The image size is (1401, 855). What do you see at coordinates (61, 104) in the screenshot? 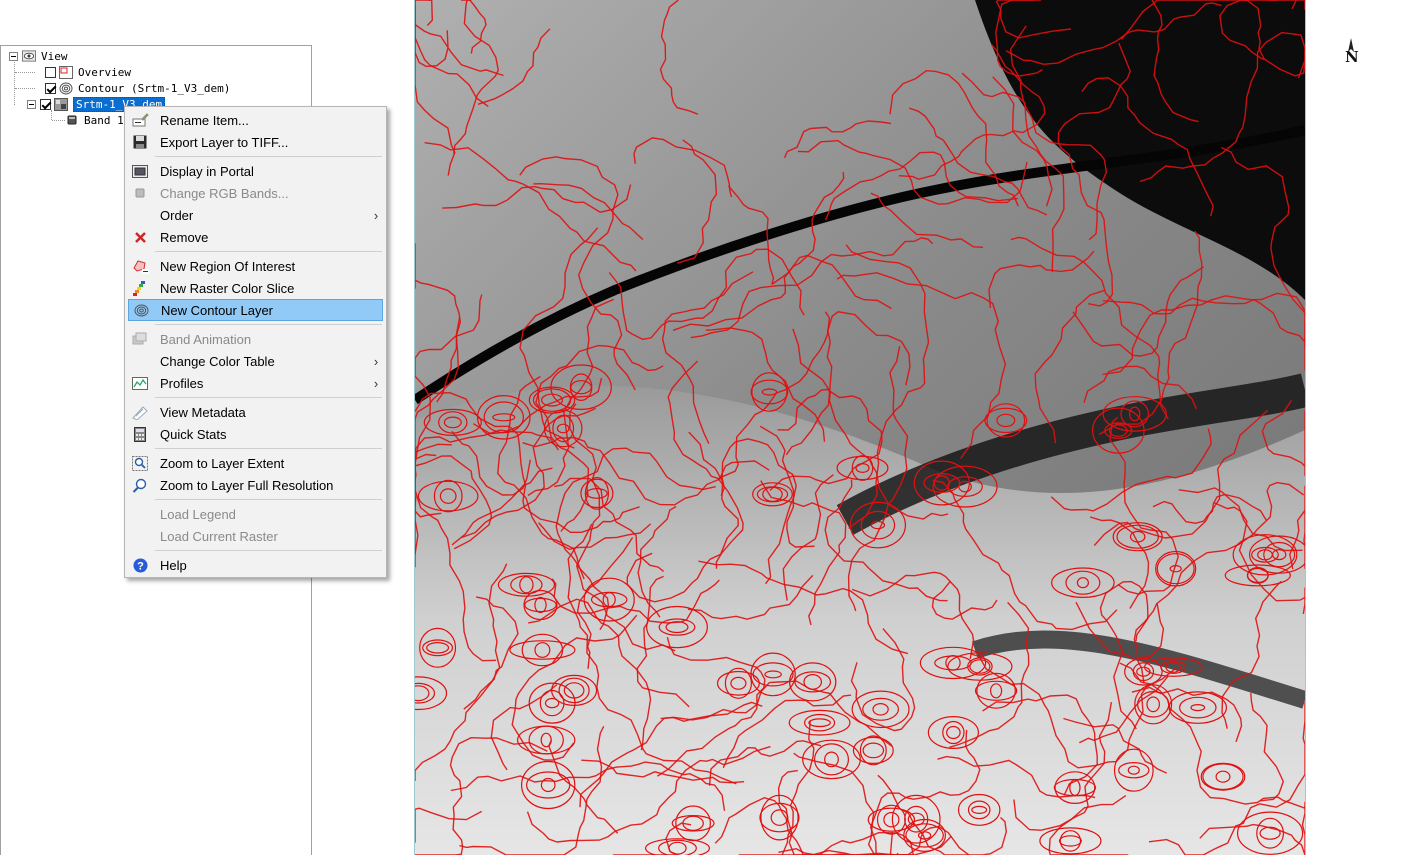
I see `raster-layer-icon` at bounding box center [61, 104].